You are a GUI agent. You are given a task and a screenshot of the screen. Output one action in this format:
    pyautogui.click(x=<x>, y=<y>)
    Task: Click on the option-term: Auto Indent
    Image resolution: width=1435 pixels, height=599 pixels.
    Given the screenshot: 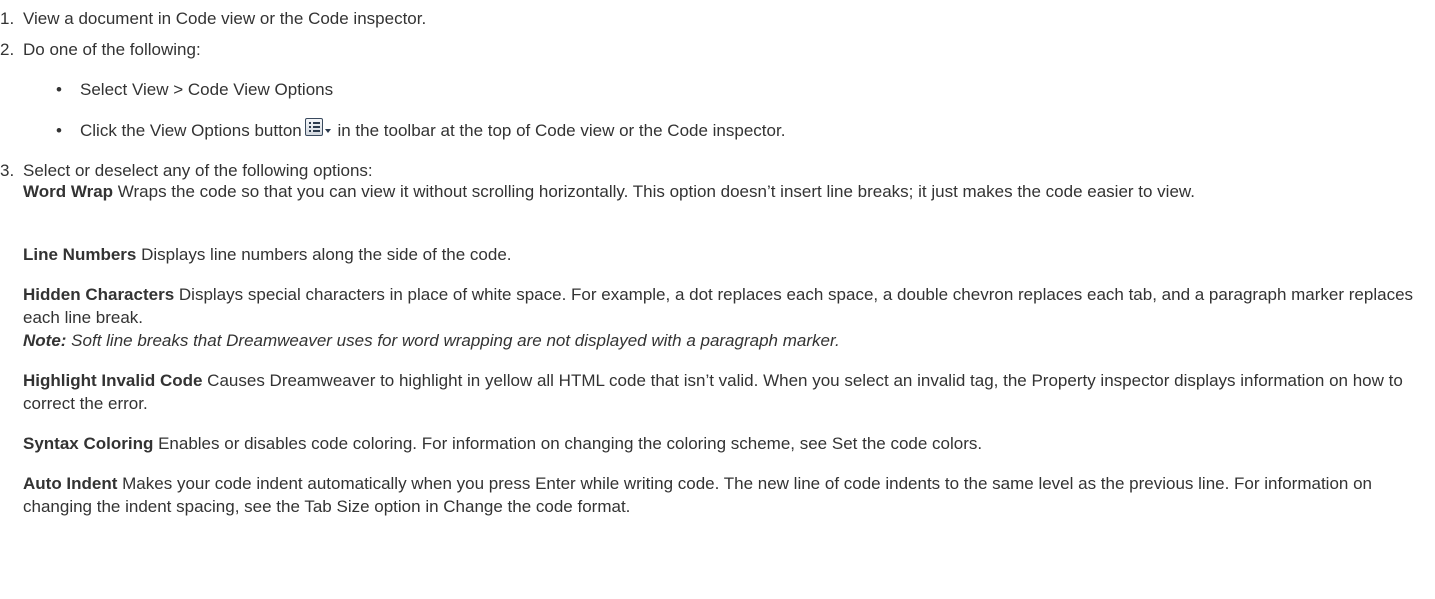 What is the action you would take?
    pyautogui.click(x=70, y=483)
    